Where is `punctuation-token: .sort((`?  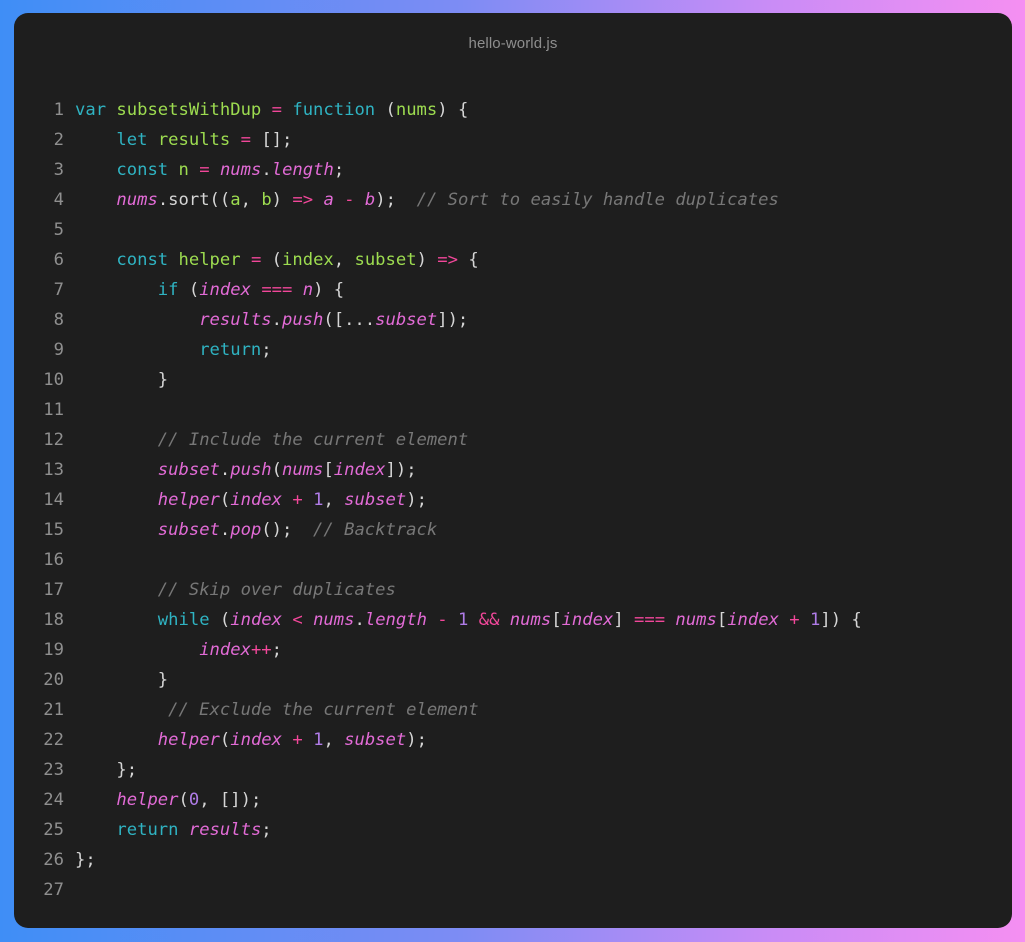 punctuation-token: .sort(( is located at coordinates (194, 200).